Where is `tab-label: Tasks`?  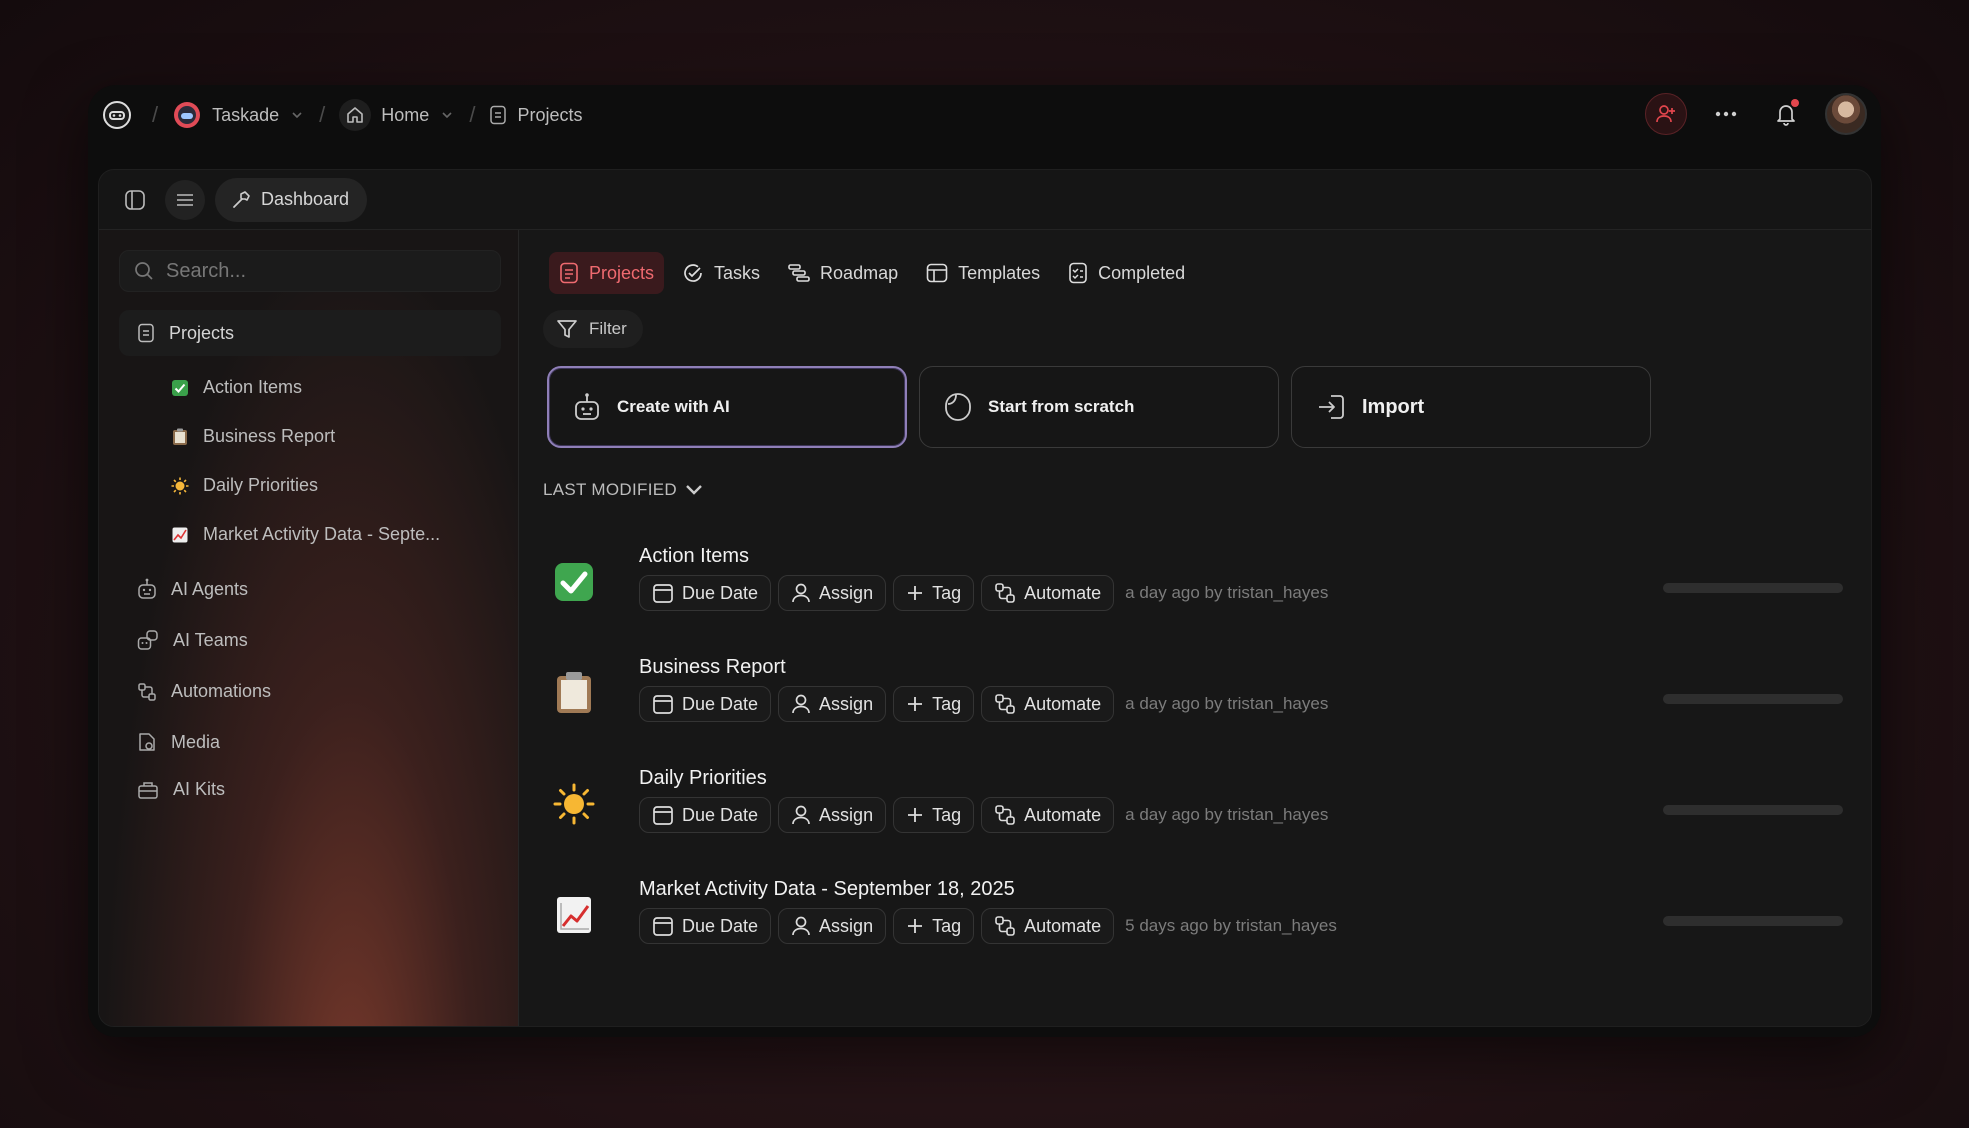 tab-label: Tasks is located at coordinates (737, 272).